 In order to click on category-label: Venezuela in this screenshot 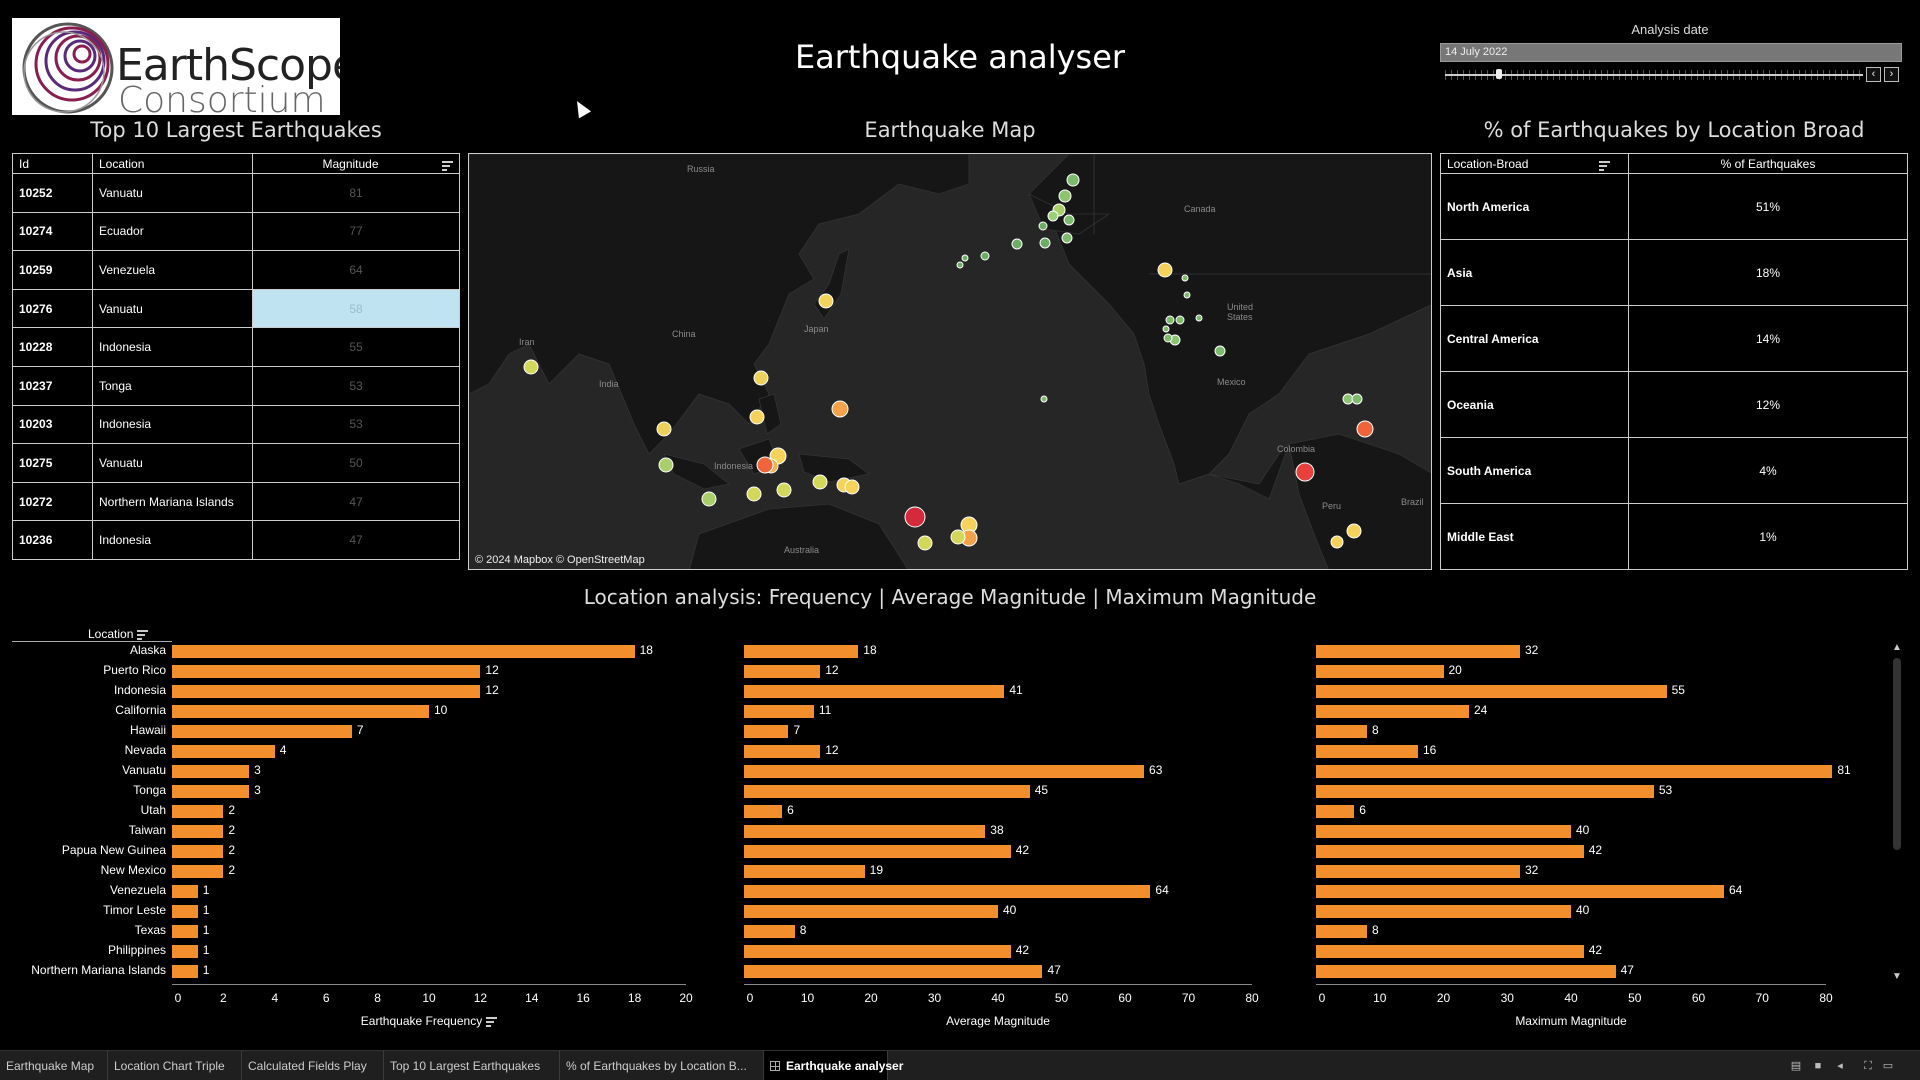, I will do `click(138, 890)`.